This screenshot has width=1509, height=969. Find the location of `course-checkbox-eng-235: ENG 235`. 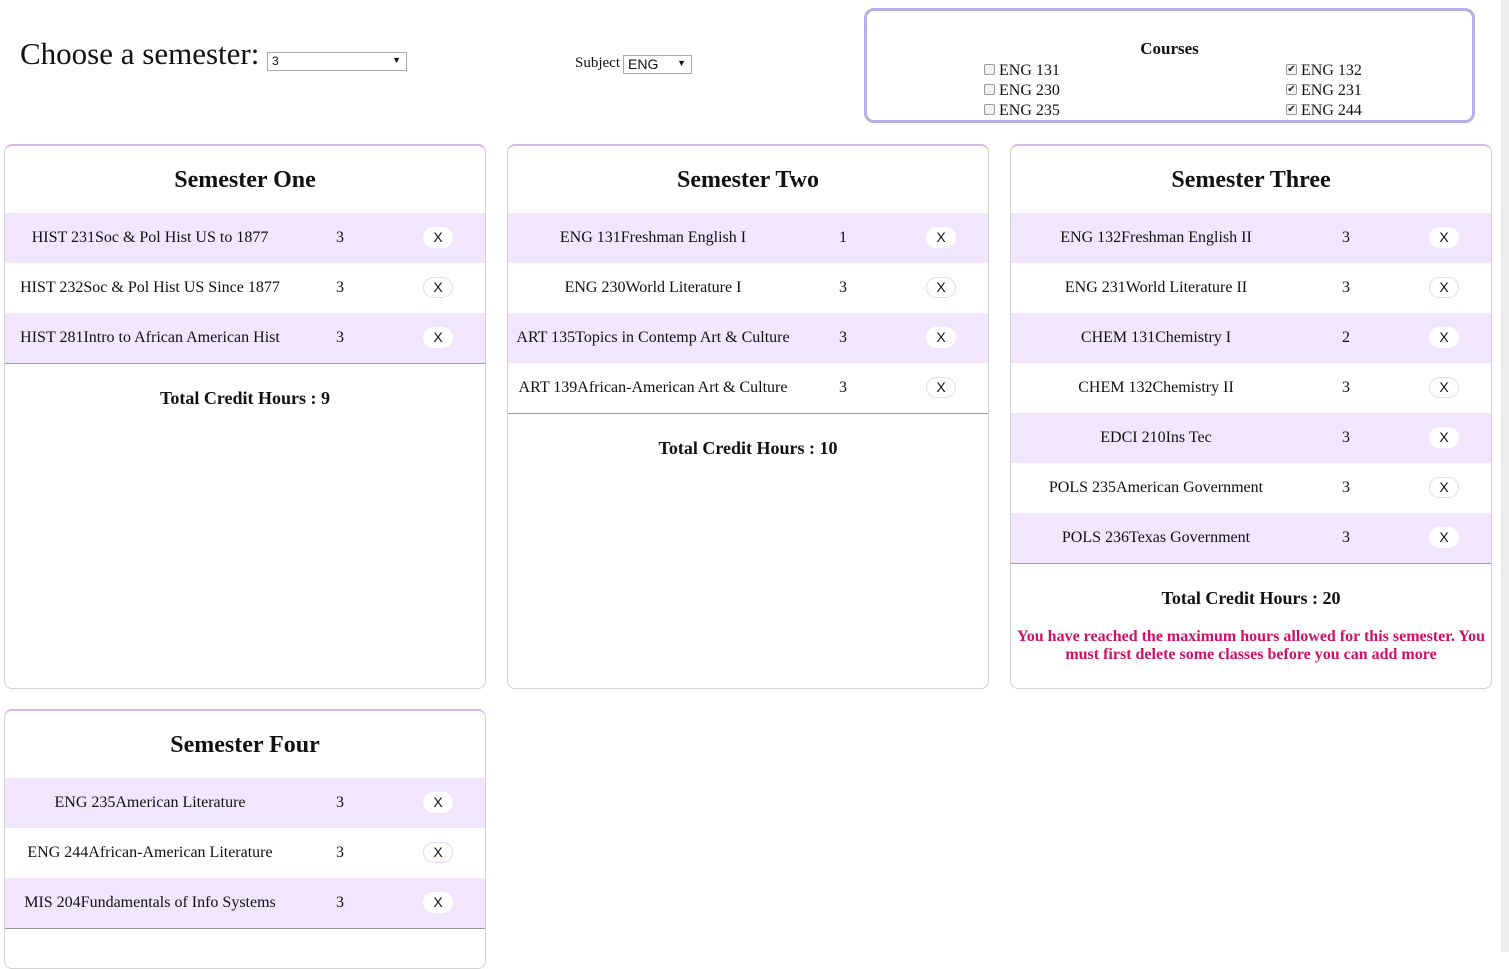

course-checkbox-eng-235: ENG 235 is located at coordinates (1022, 111).